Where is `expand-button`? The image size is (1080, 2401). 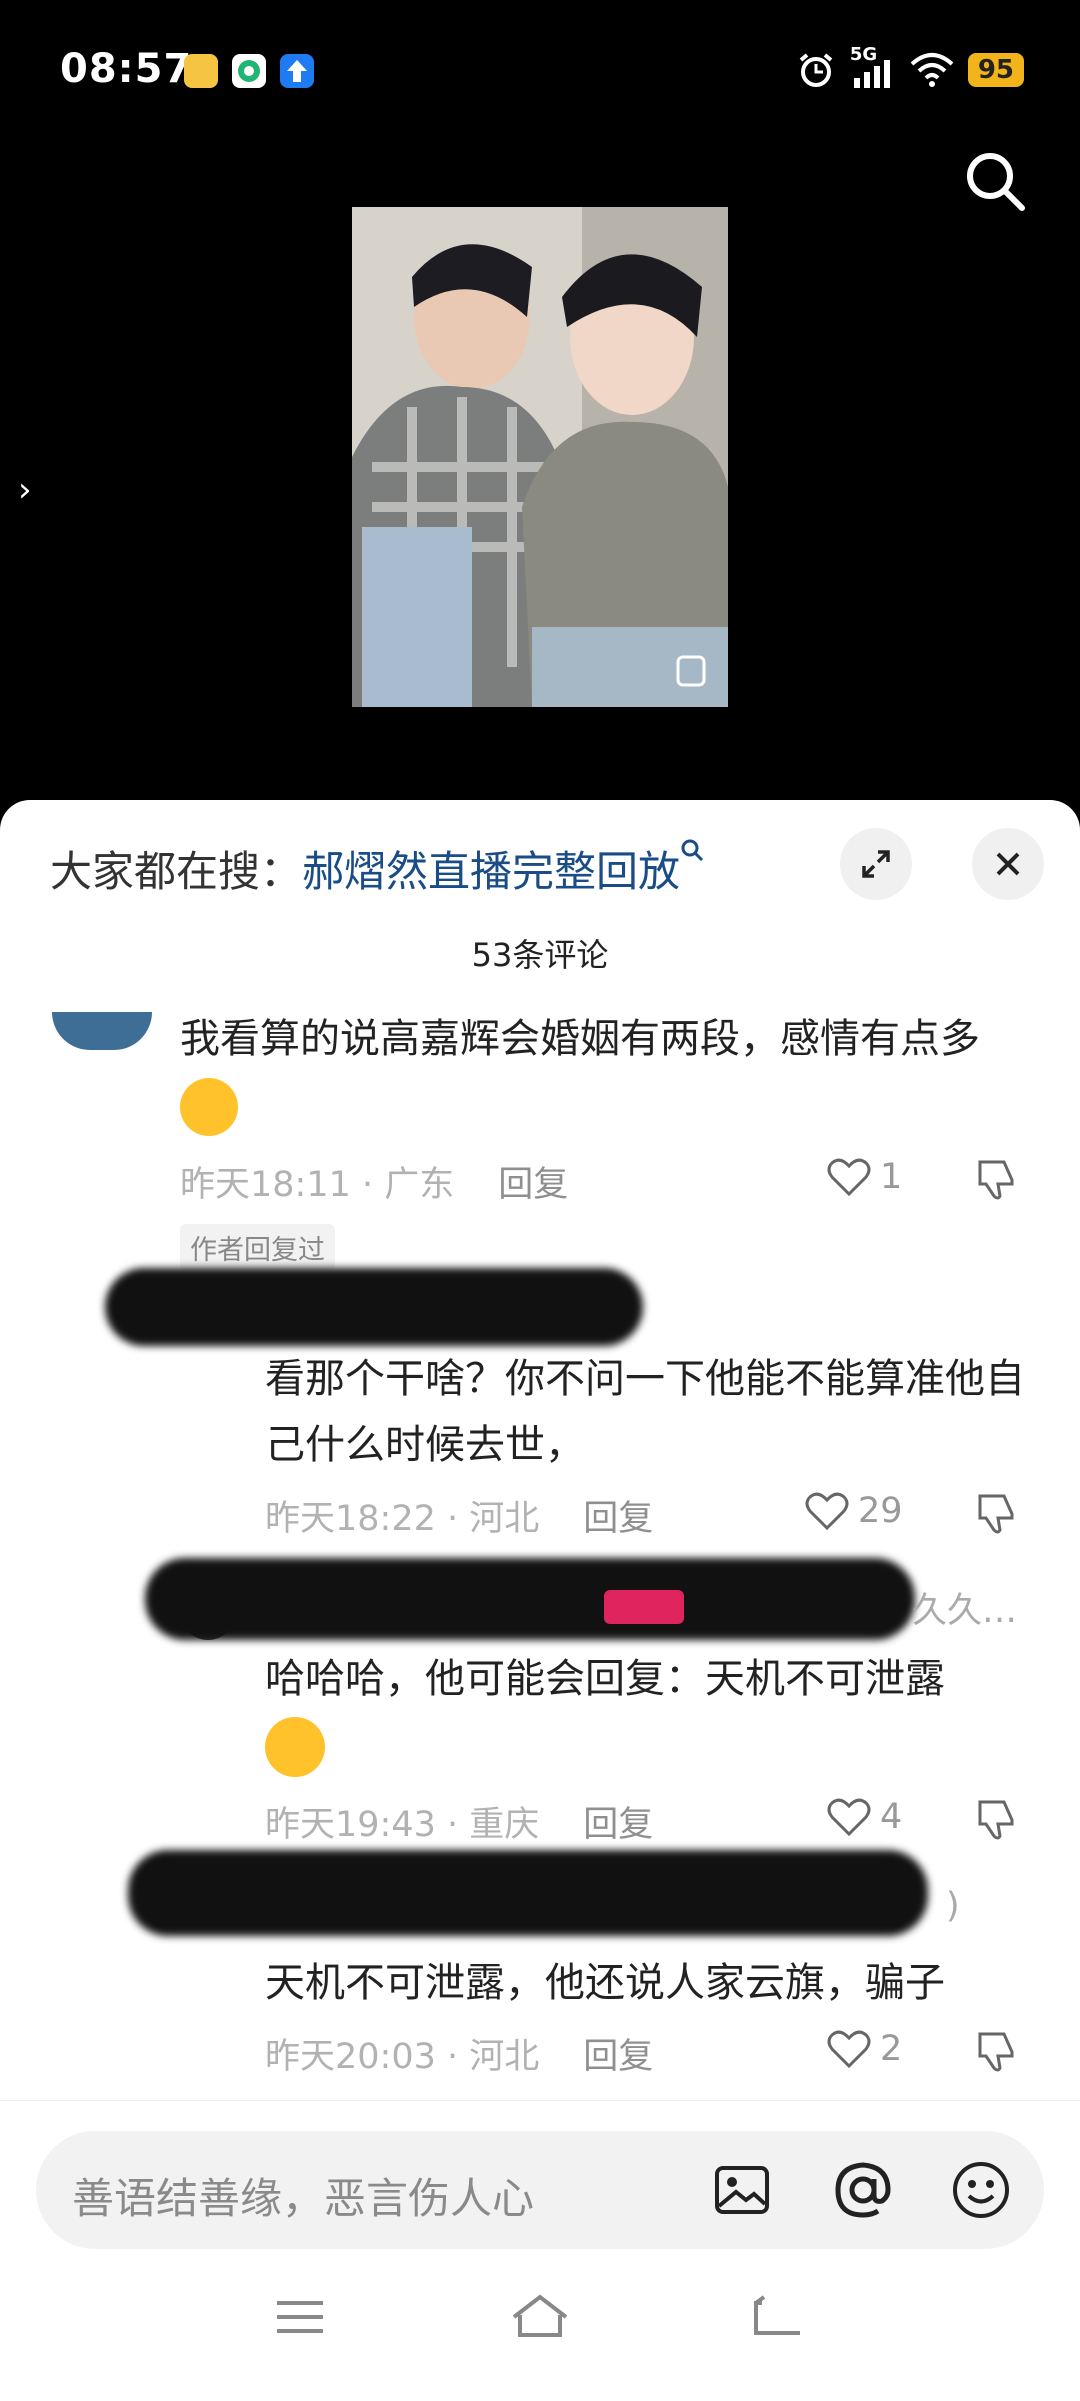 expand-button is located at coordinates (876, 864).